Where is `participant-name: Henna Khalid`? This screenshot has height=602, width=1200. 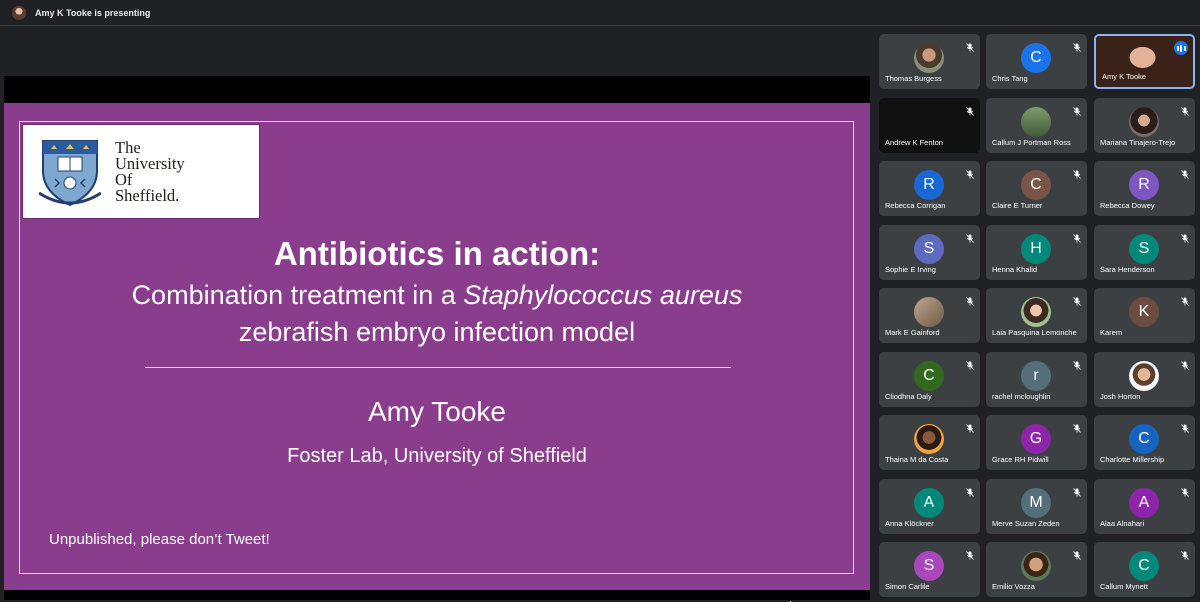
participant-name: Henna Khalid is located at coordinates (1015, 269).